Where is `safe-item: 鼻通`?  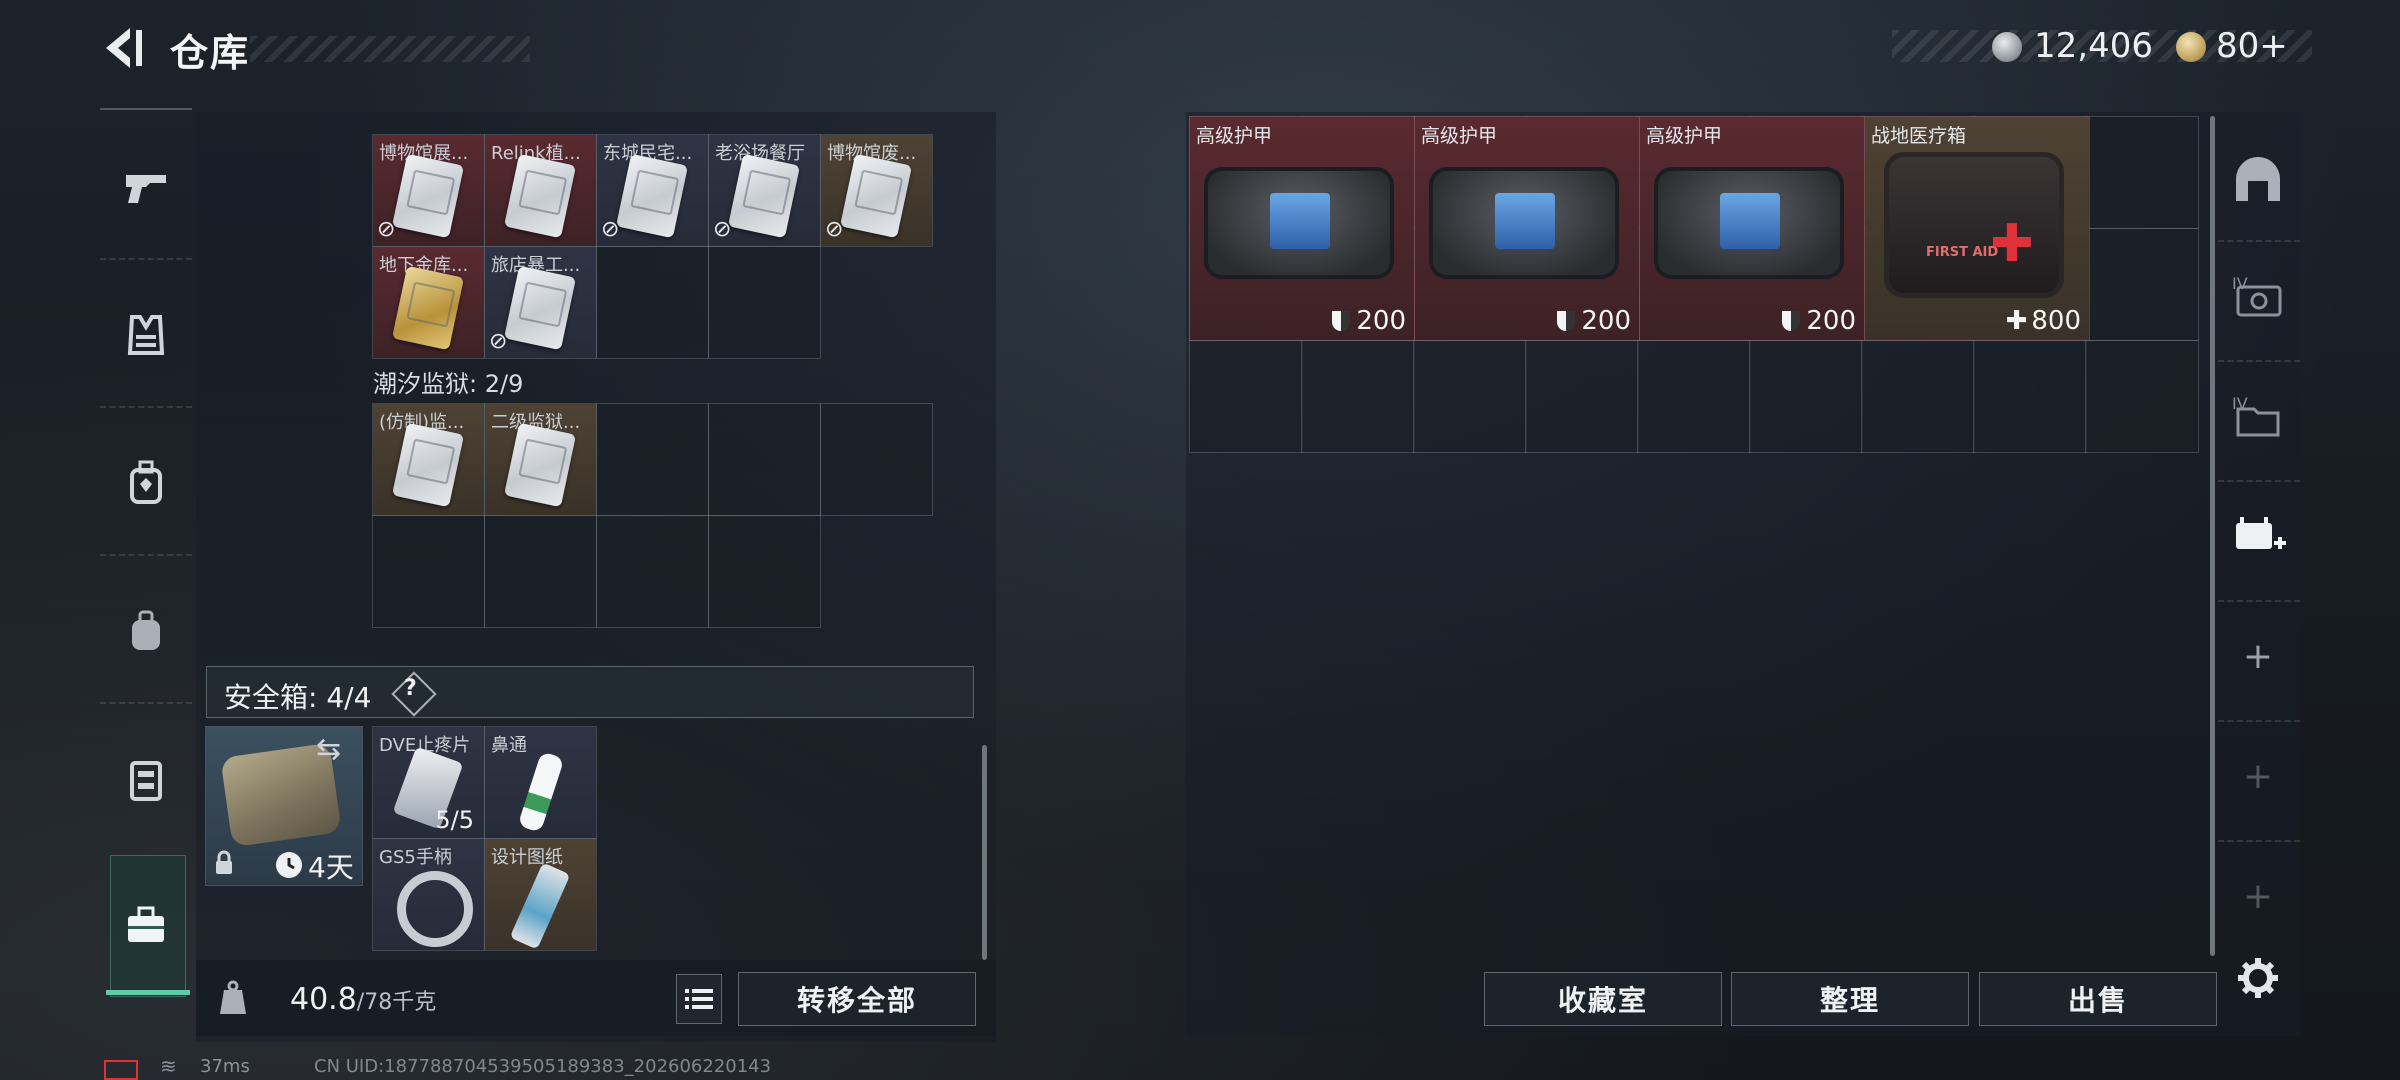
safe-item: 鼻通 is located at coordinates (540, 782).